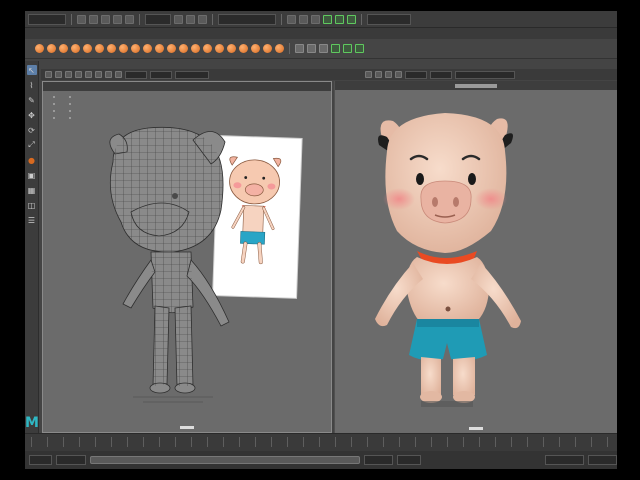 Image resolution: width=640 pixels, height=480 pixels. I want to click on new-scene-icon, so click(81, 19).